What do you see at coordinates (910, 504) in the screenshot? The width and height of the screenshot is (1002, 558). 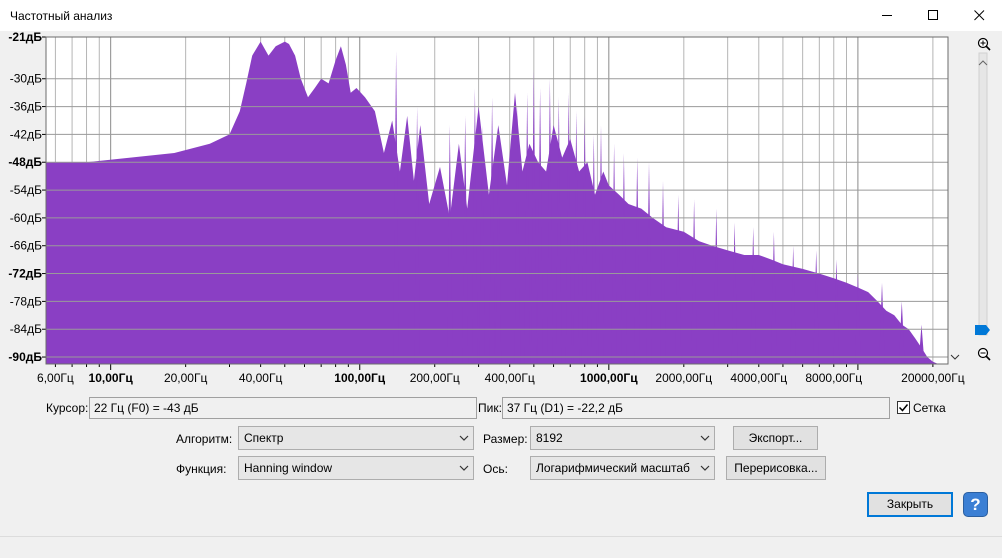 I see `close-button: Закрыть` at bounding box center [910, 504].